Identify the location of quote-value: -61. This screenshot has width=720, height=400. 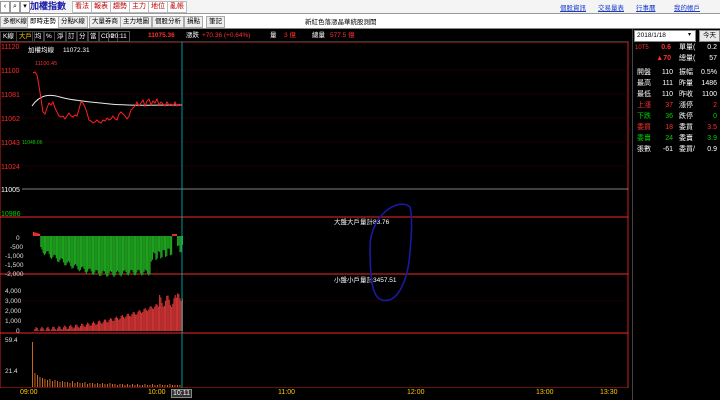
(667, 149).